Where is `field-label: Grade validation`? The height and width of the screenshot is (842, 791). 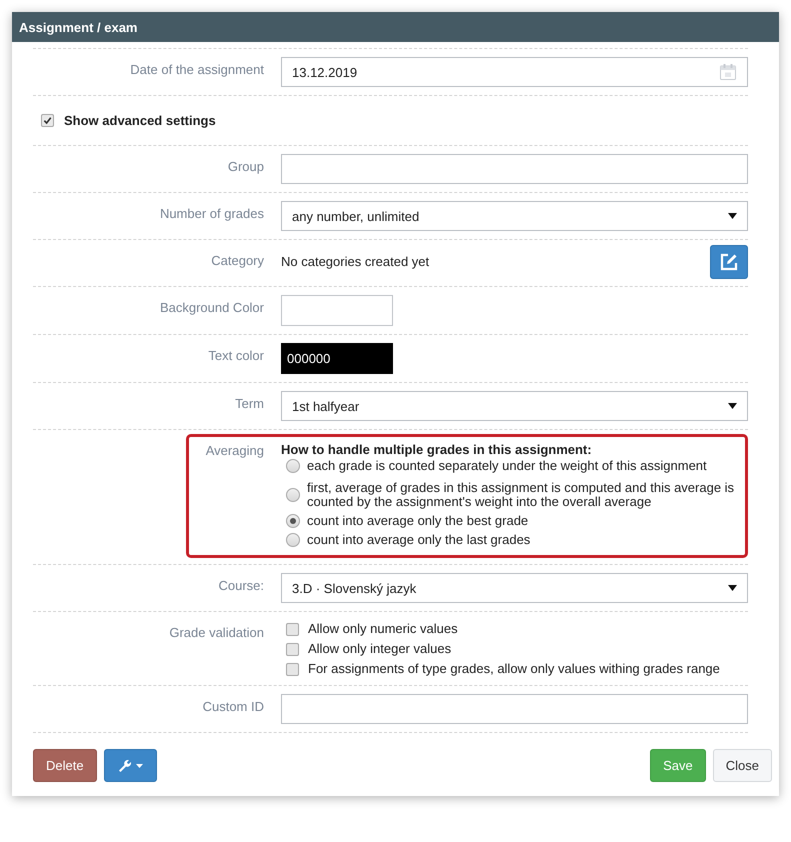
field-label: Grade validation is located at coordinates (216, 632).